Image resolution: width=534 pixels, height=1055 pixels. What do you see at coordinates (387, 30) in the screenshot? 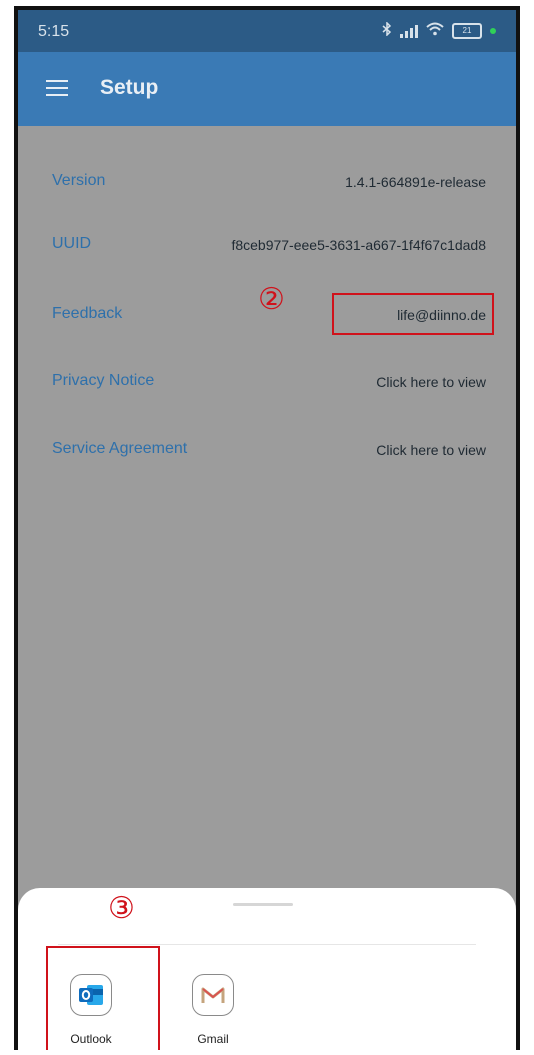
I see `bluetooth-icon` at bounding box center [387, 30].